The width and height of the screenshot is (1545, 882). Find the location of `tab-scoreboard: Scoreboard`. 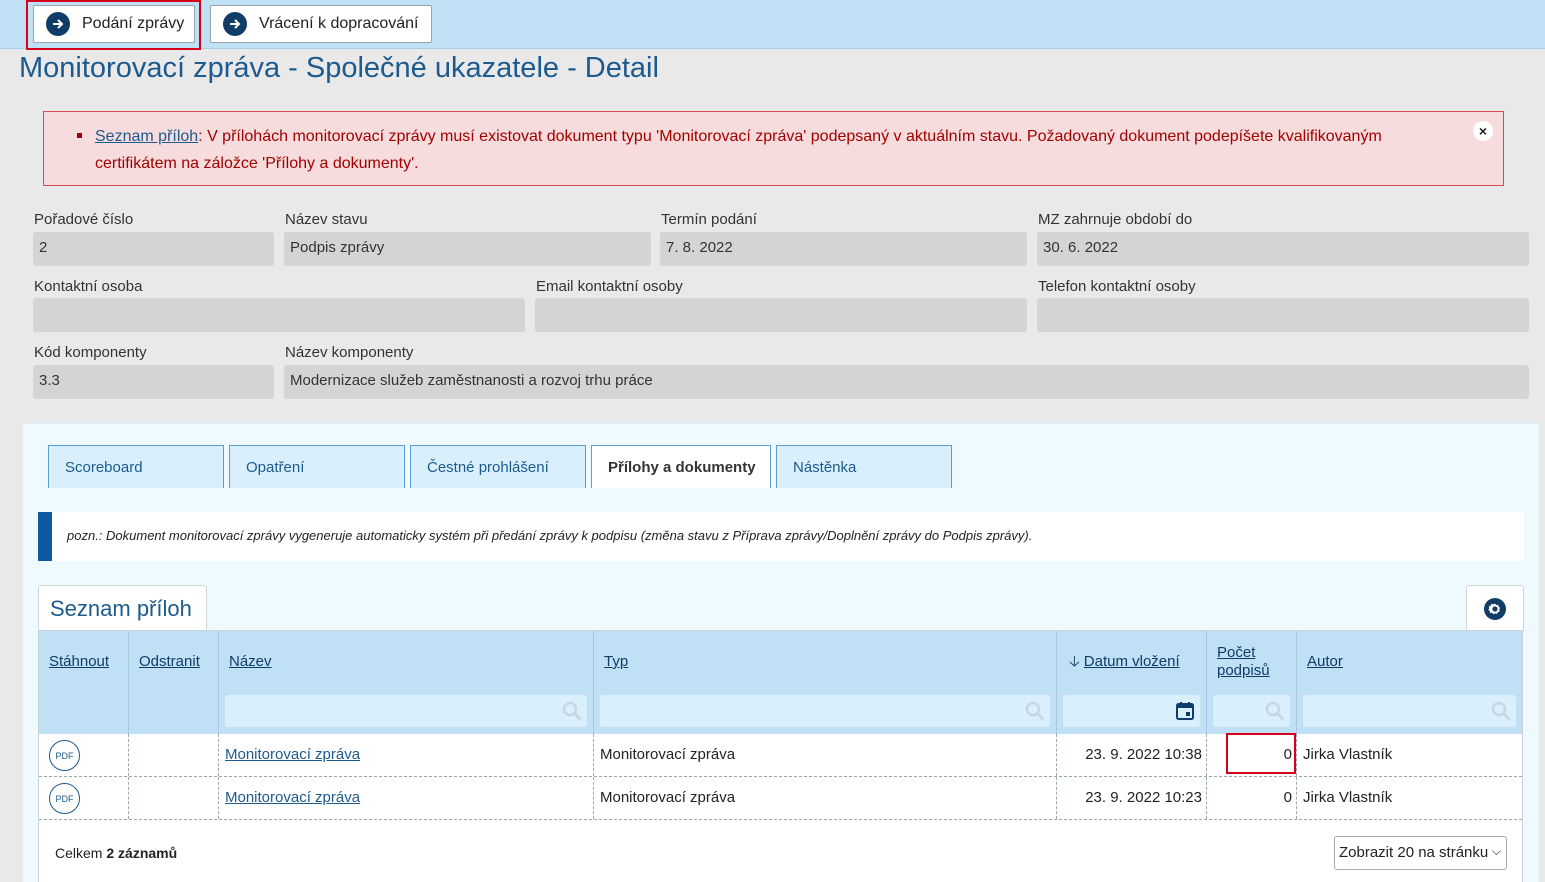

tab-scoreboard: Scoreboard is located at coordinates (136, 466).